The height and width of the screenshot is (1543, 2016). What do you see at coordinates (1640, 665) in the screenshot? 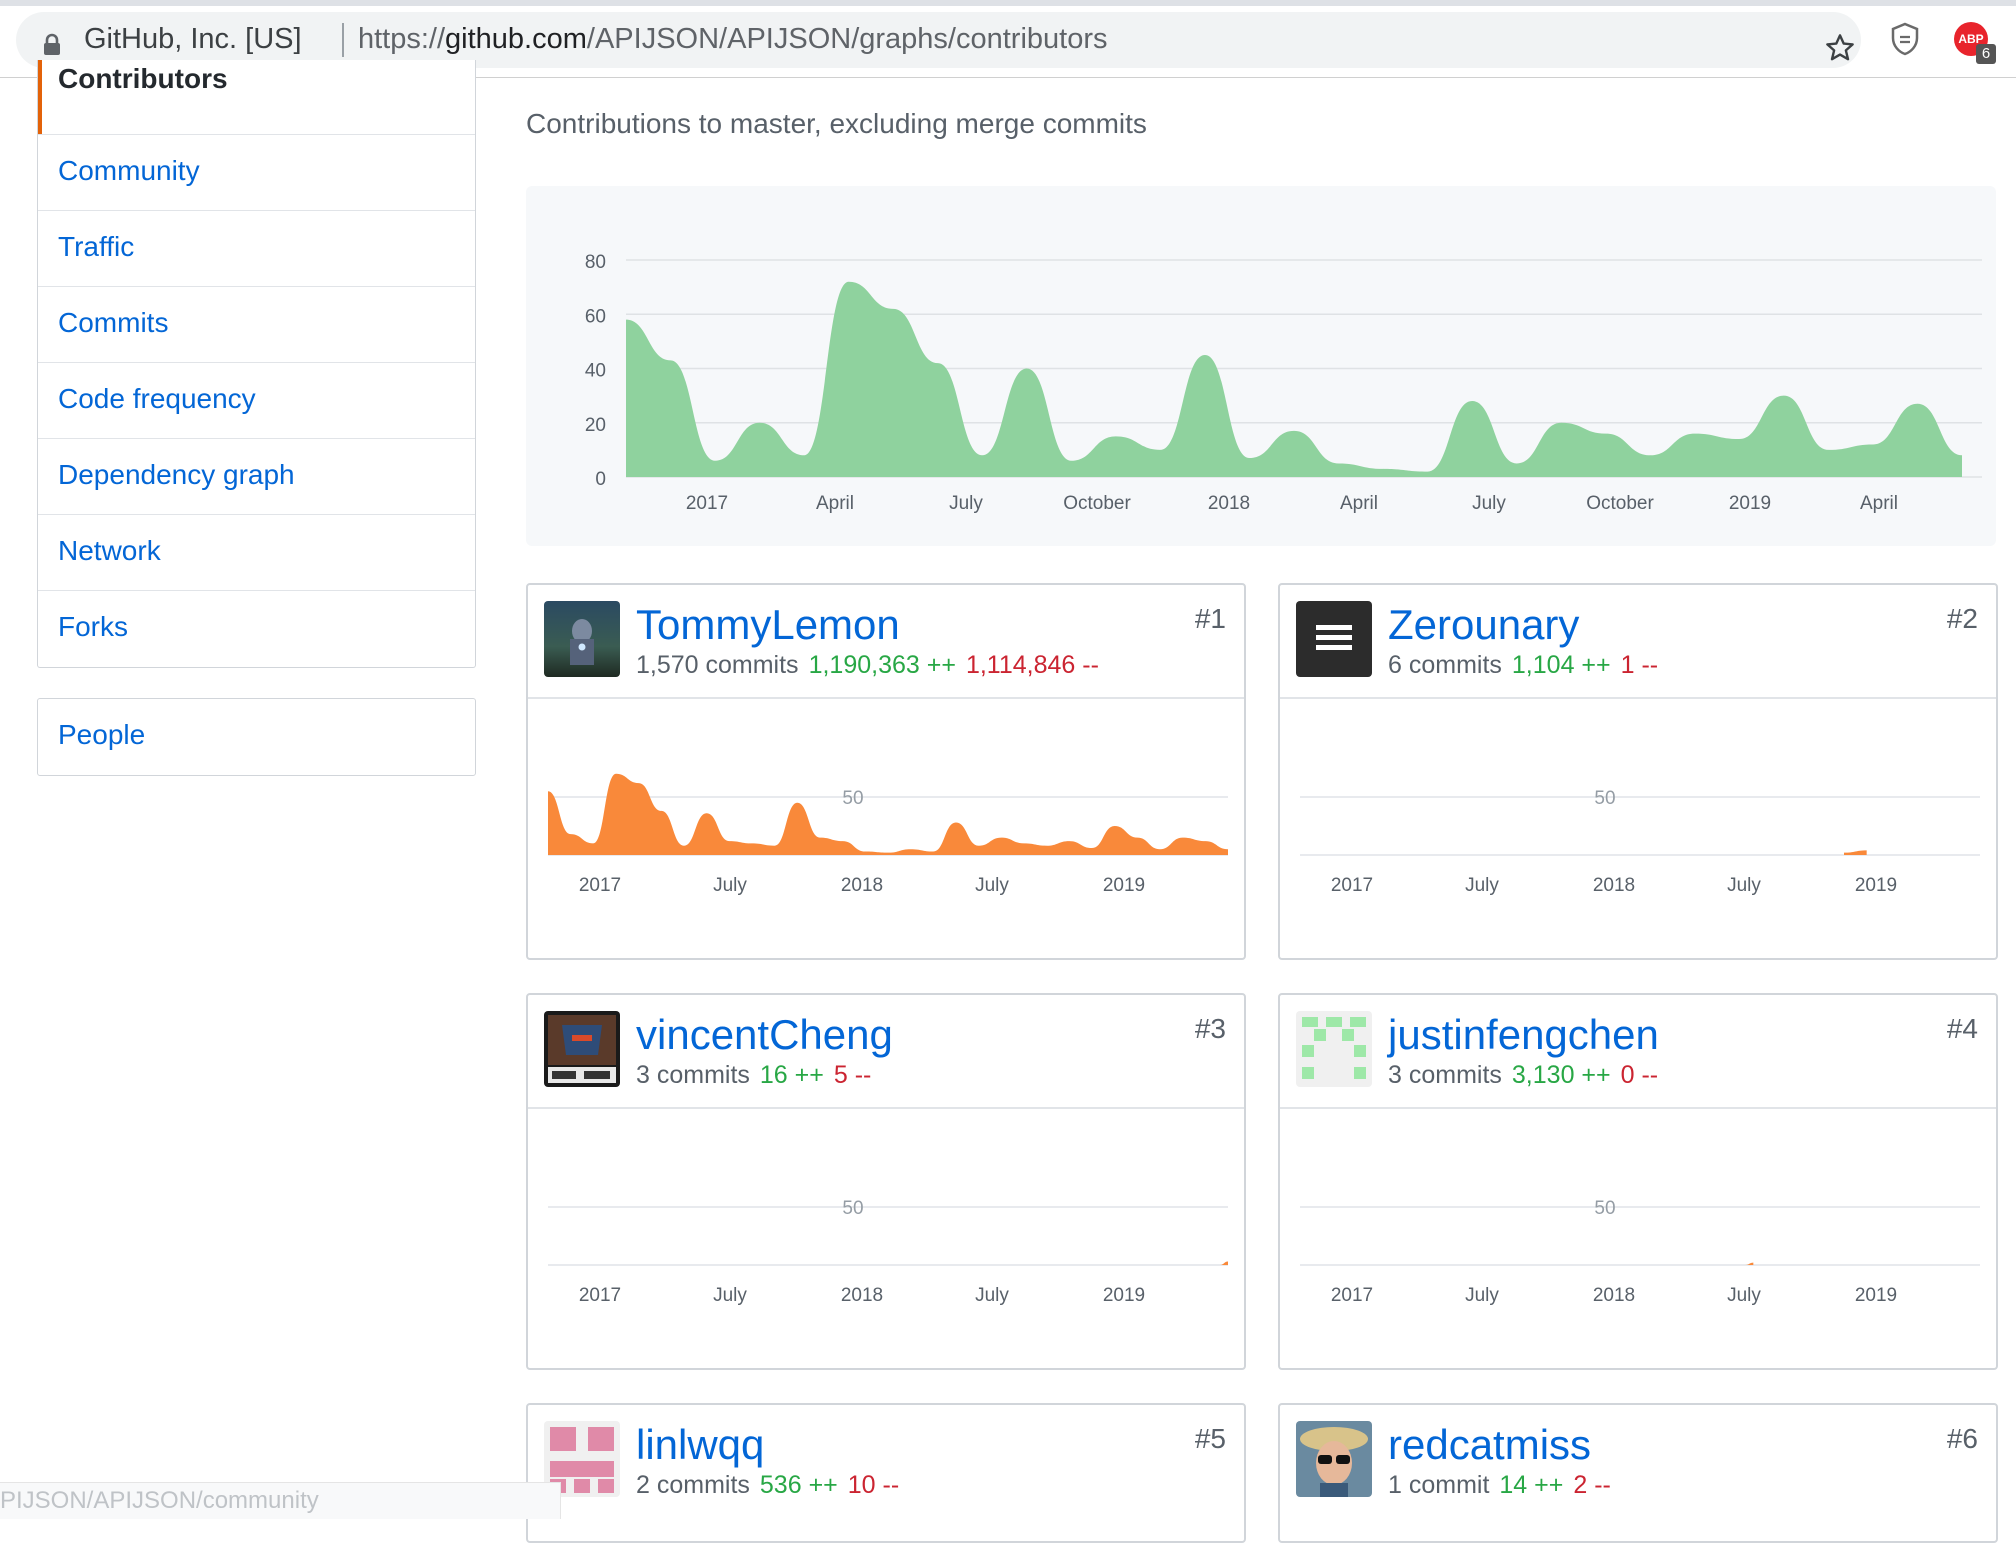
I see `deletions-count: 1 --` at bounding box center [1640, 665].